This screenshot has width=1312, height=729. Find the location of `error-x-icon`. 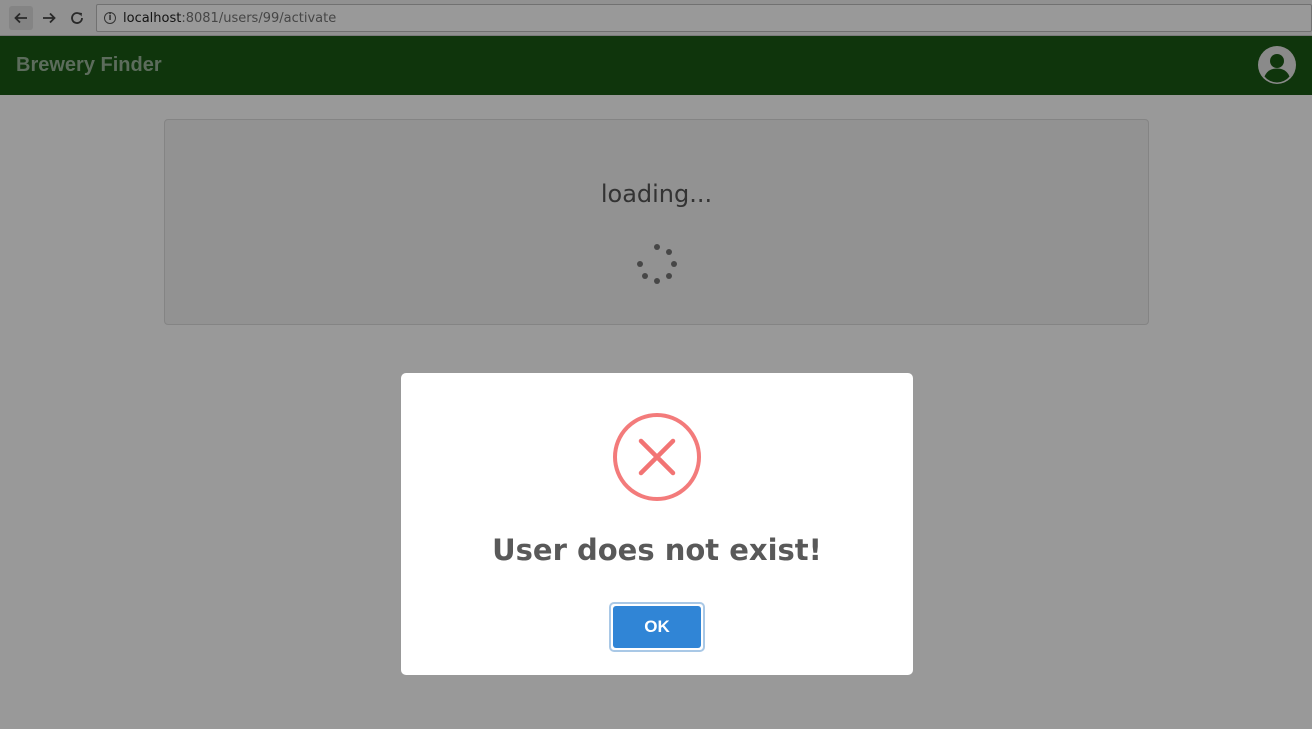

error-x-icon is located at coordinates (657, 457).